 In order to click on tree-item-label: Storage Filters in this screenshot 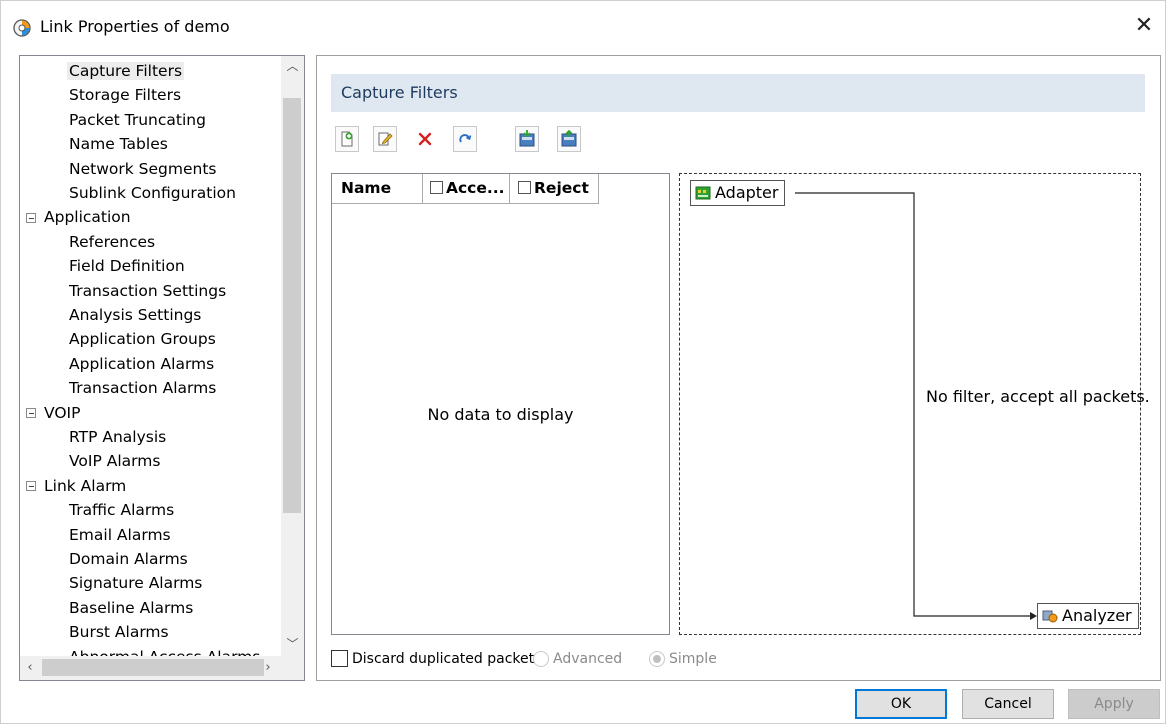, I will do `click(125, 95)`.